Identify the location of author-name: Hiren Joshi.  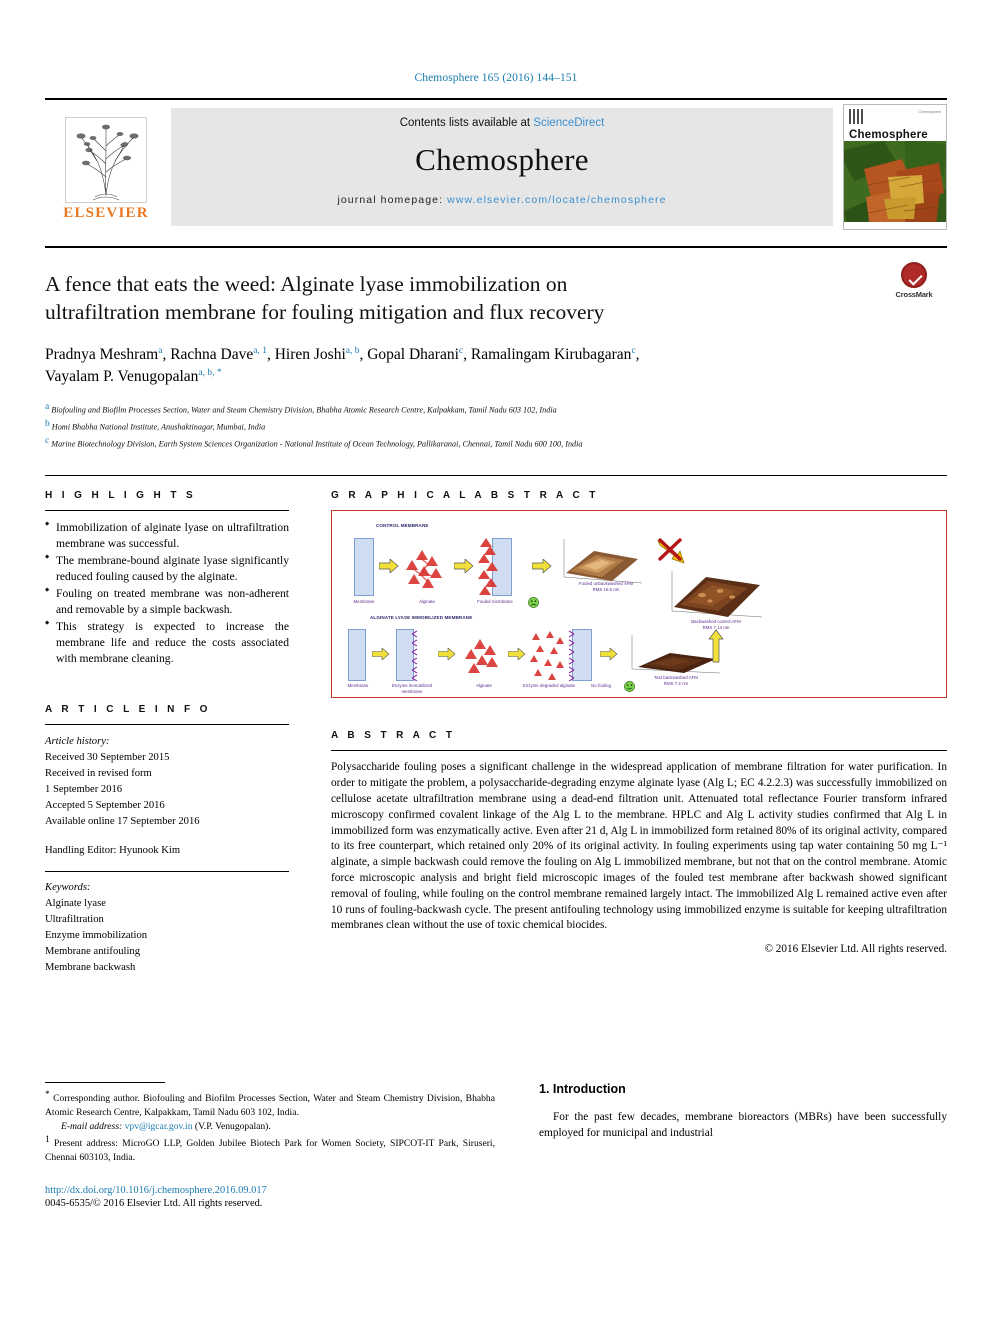
(310, 354).